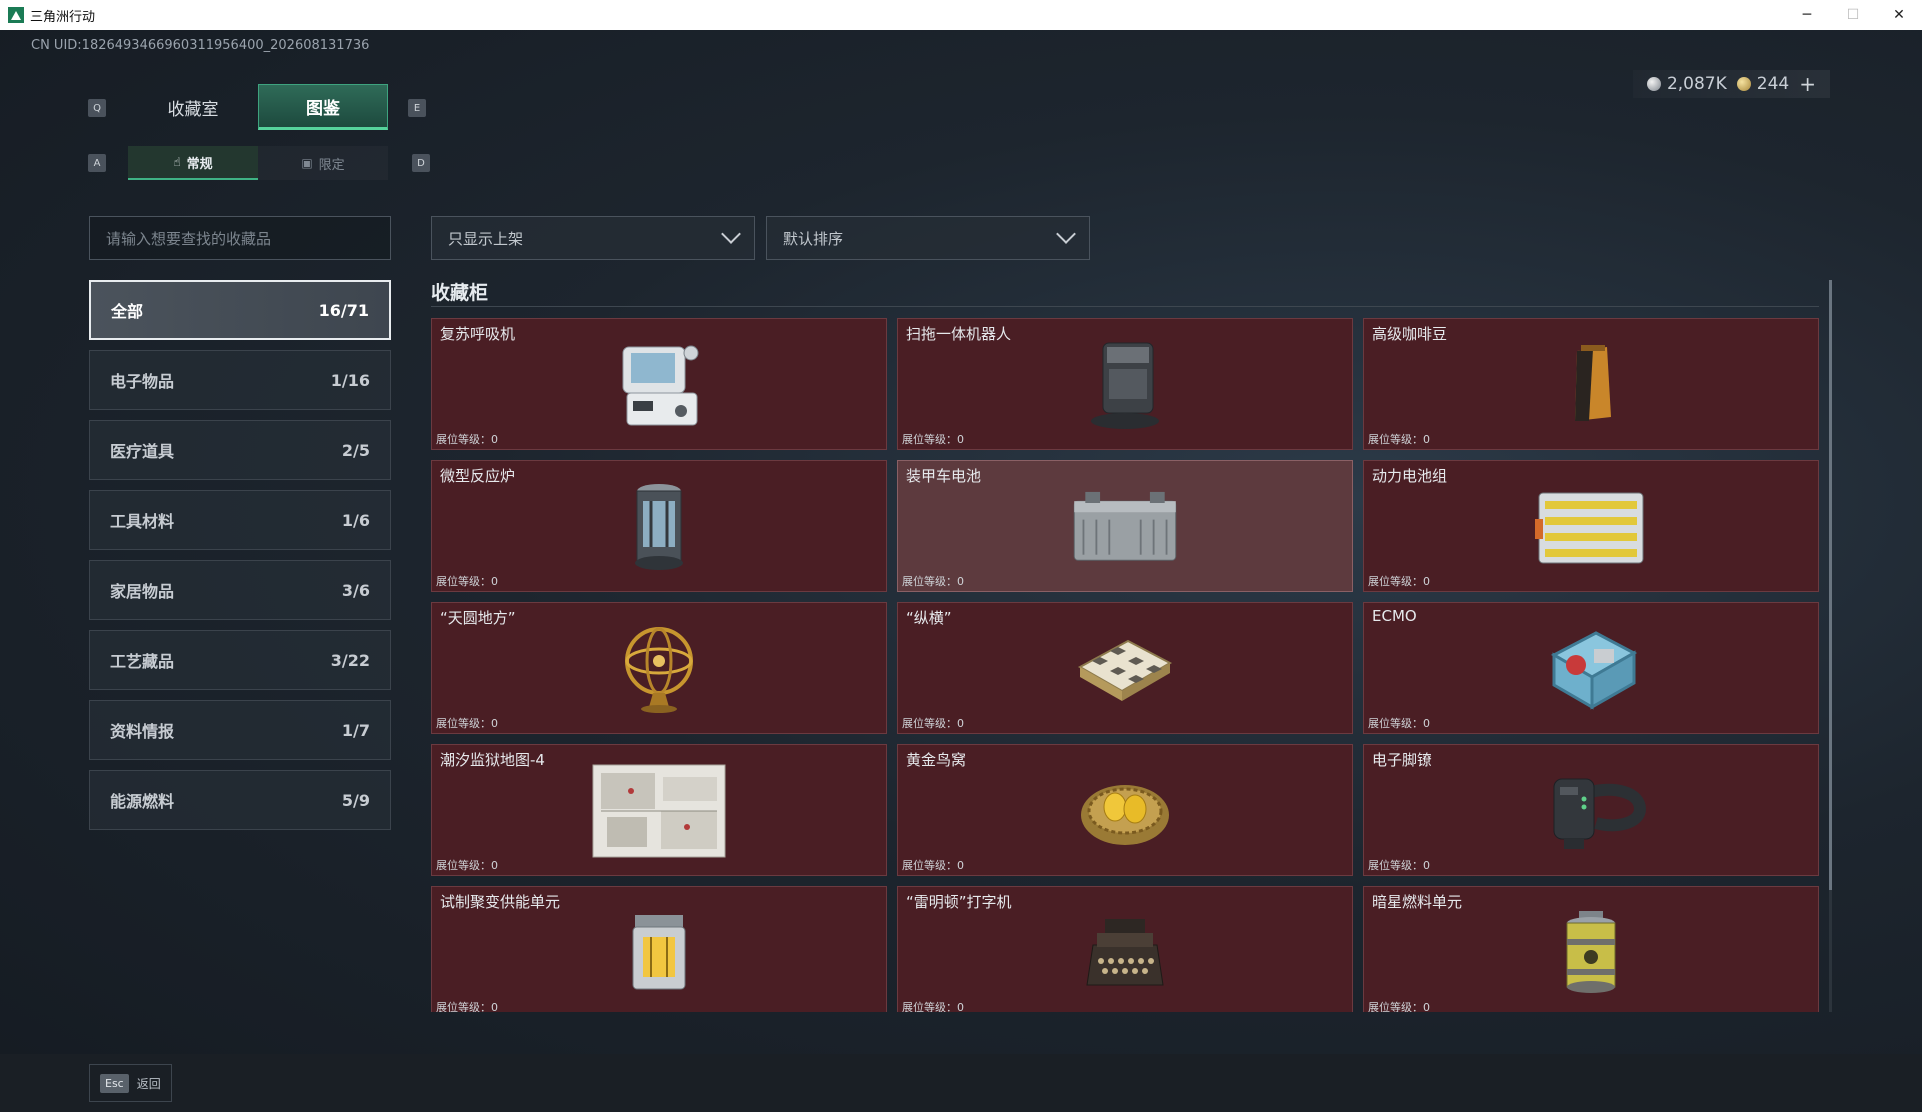 This screenshot has width=1922, height=1112. Describe the element at coordinates (355, 800) in the screenshot. I see `category-count: 5/9` at that location.